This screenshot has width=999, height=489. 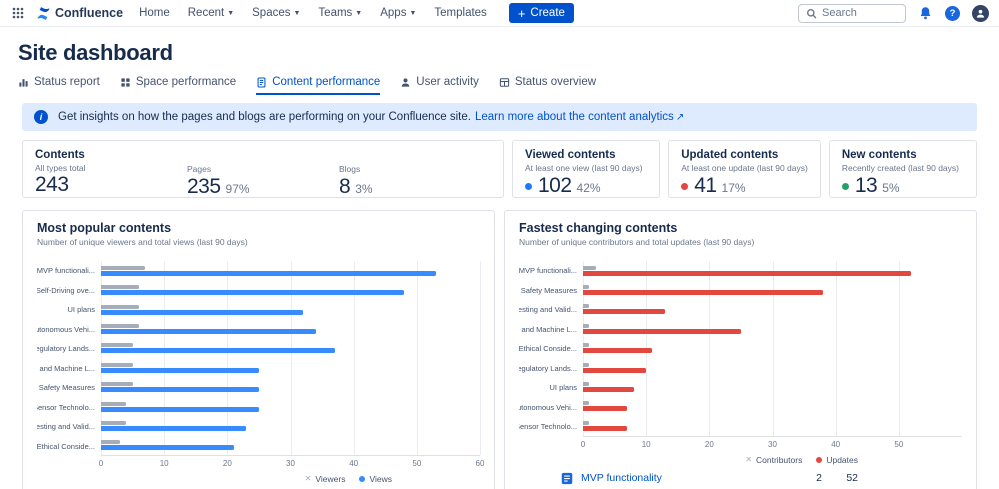 What do you see at coordinates (925, 13) in the screenshot?
I see `notifications-icon` at bounding box center [925, 13].